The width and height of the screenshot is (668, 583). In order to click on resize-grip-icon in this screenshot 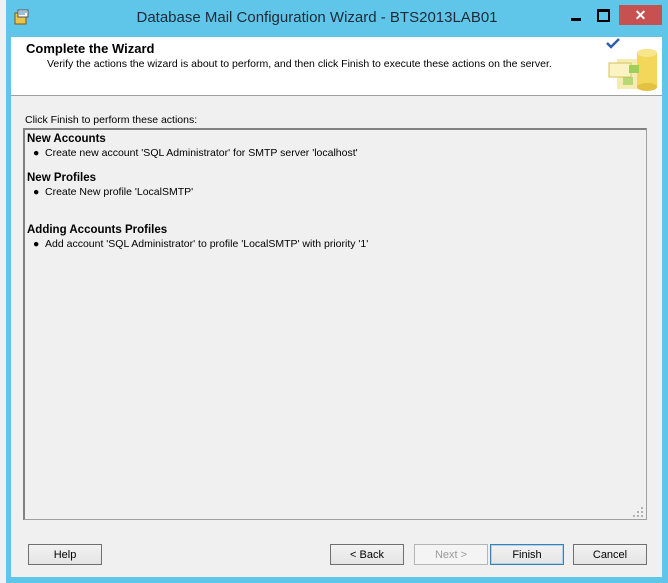, I will do `click(638, 511)`.